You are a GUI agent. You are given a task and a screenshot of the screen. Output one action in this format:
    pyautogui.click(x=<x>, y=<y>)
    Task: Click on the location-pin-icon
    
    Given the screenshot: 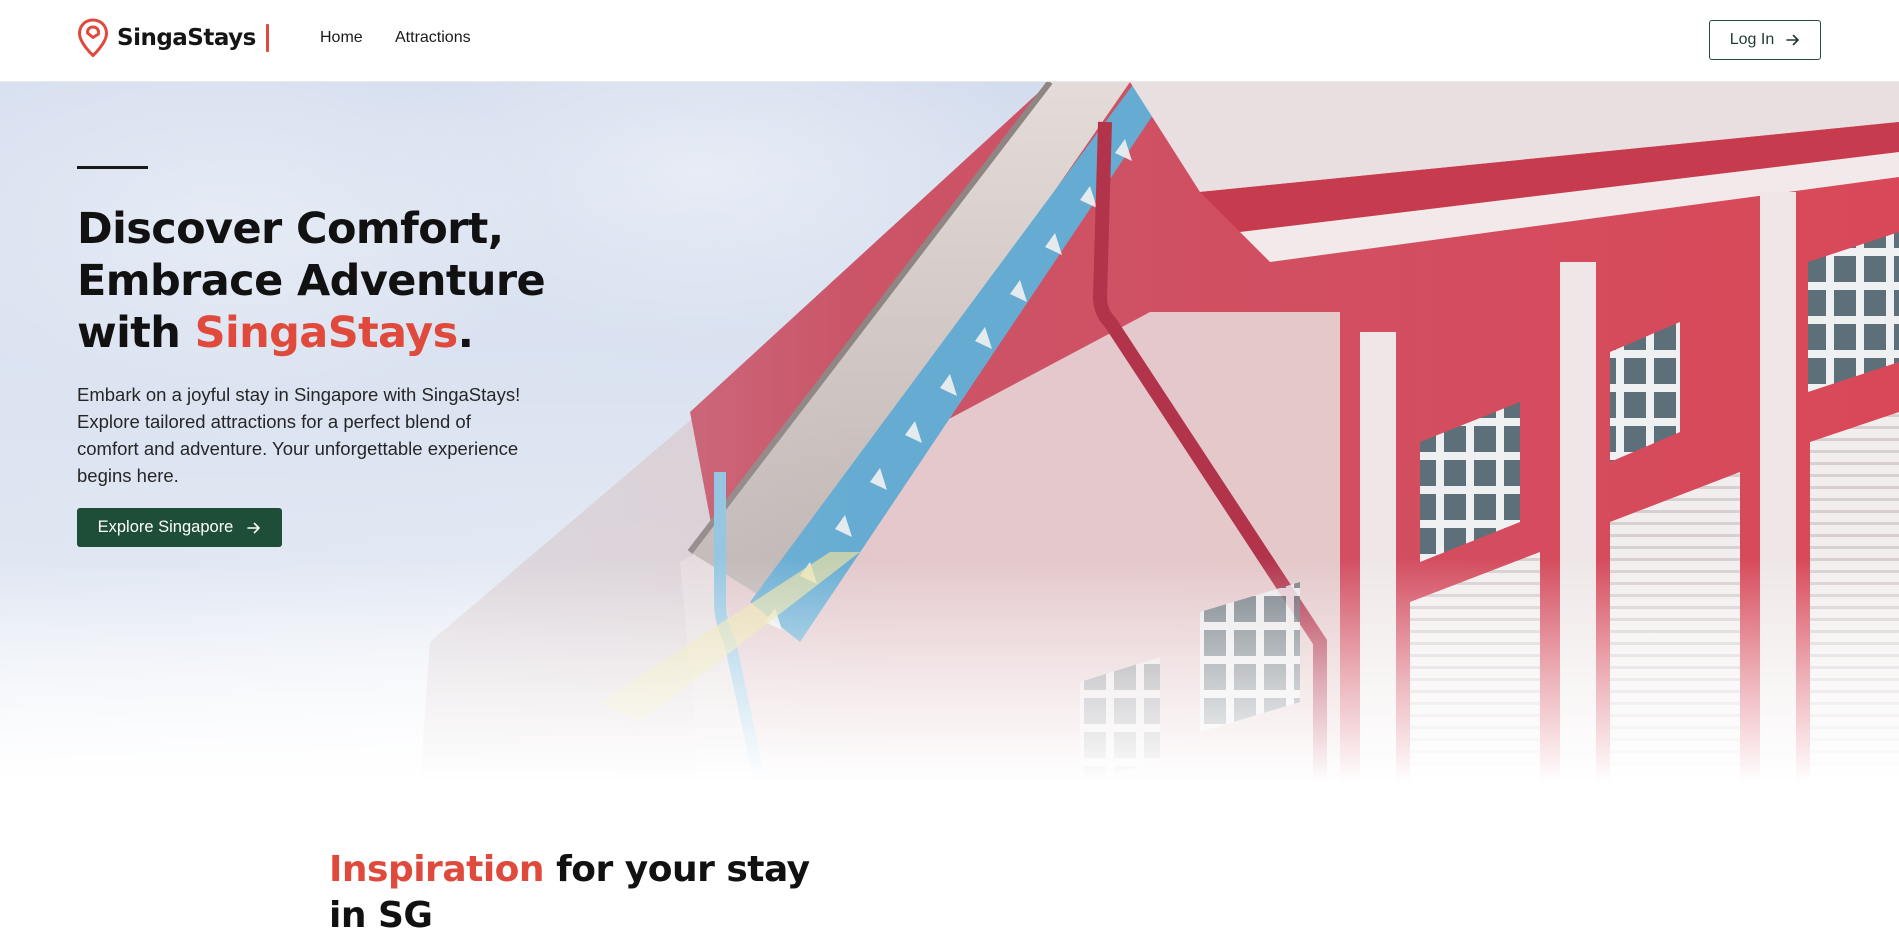 What is the action you would take?
    pyautogui.click(x=93, y=37)
    